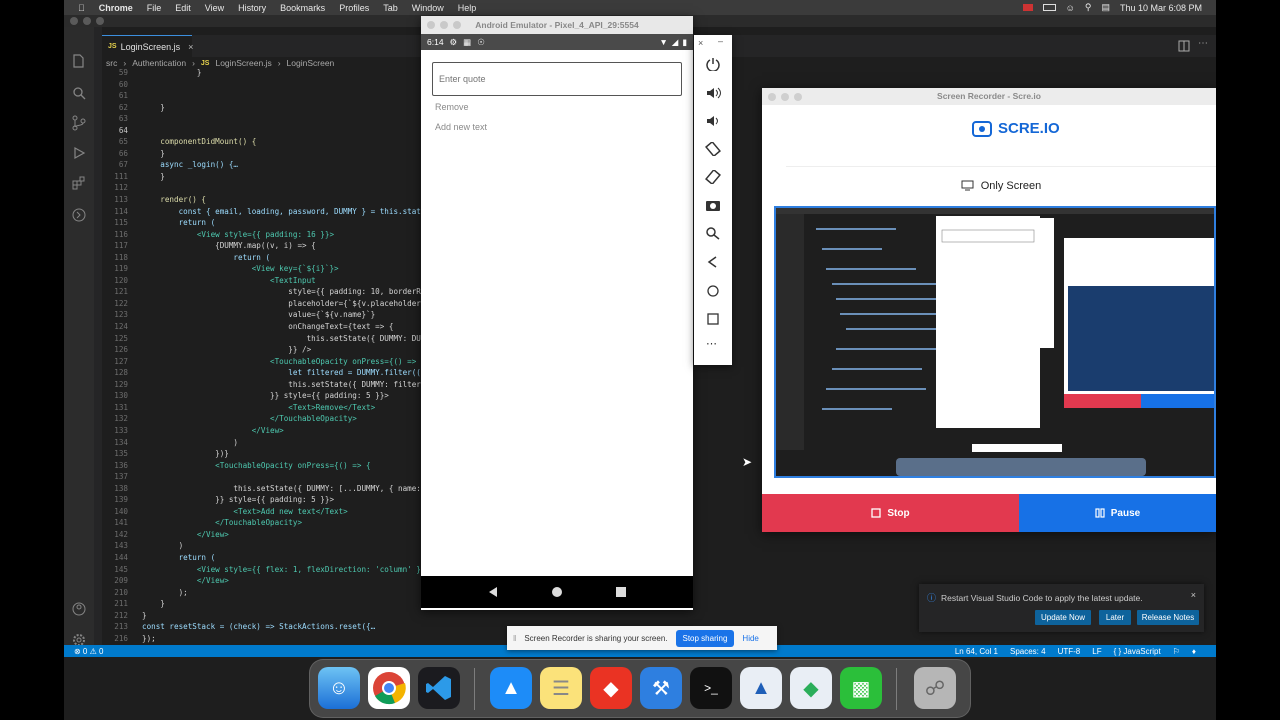 This screenshot has height=720, width=1280. Describe the element at coordinates (154, 8) in the screenshot. I see `menu-file: File` at that location.